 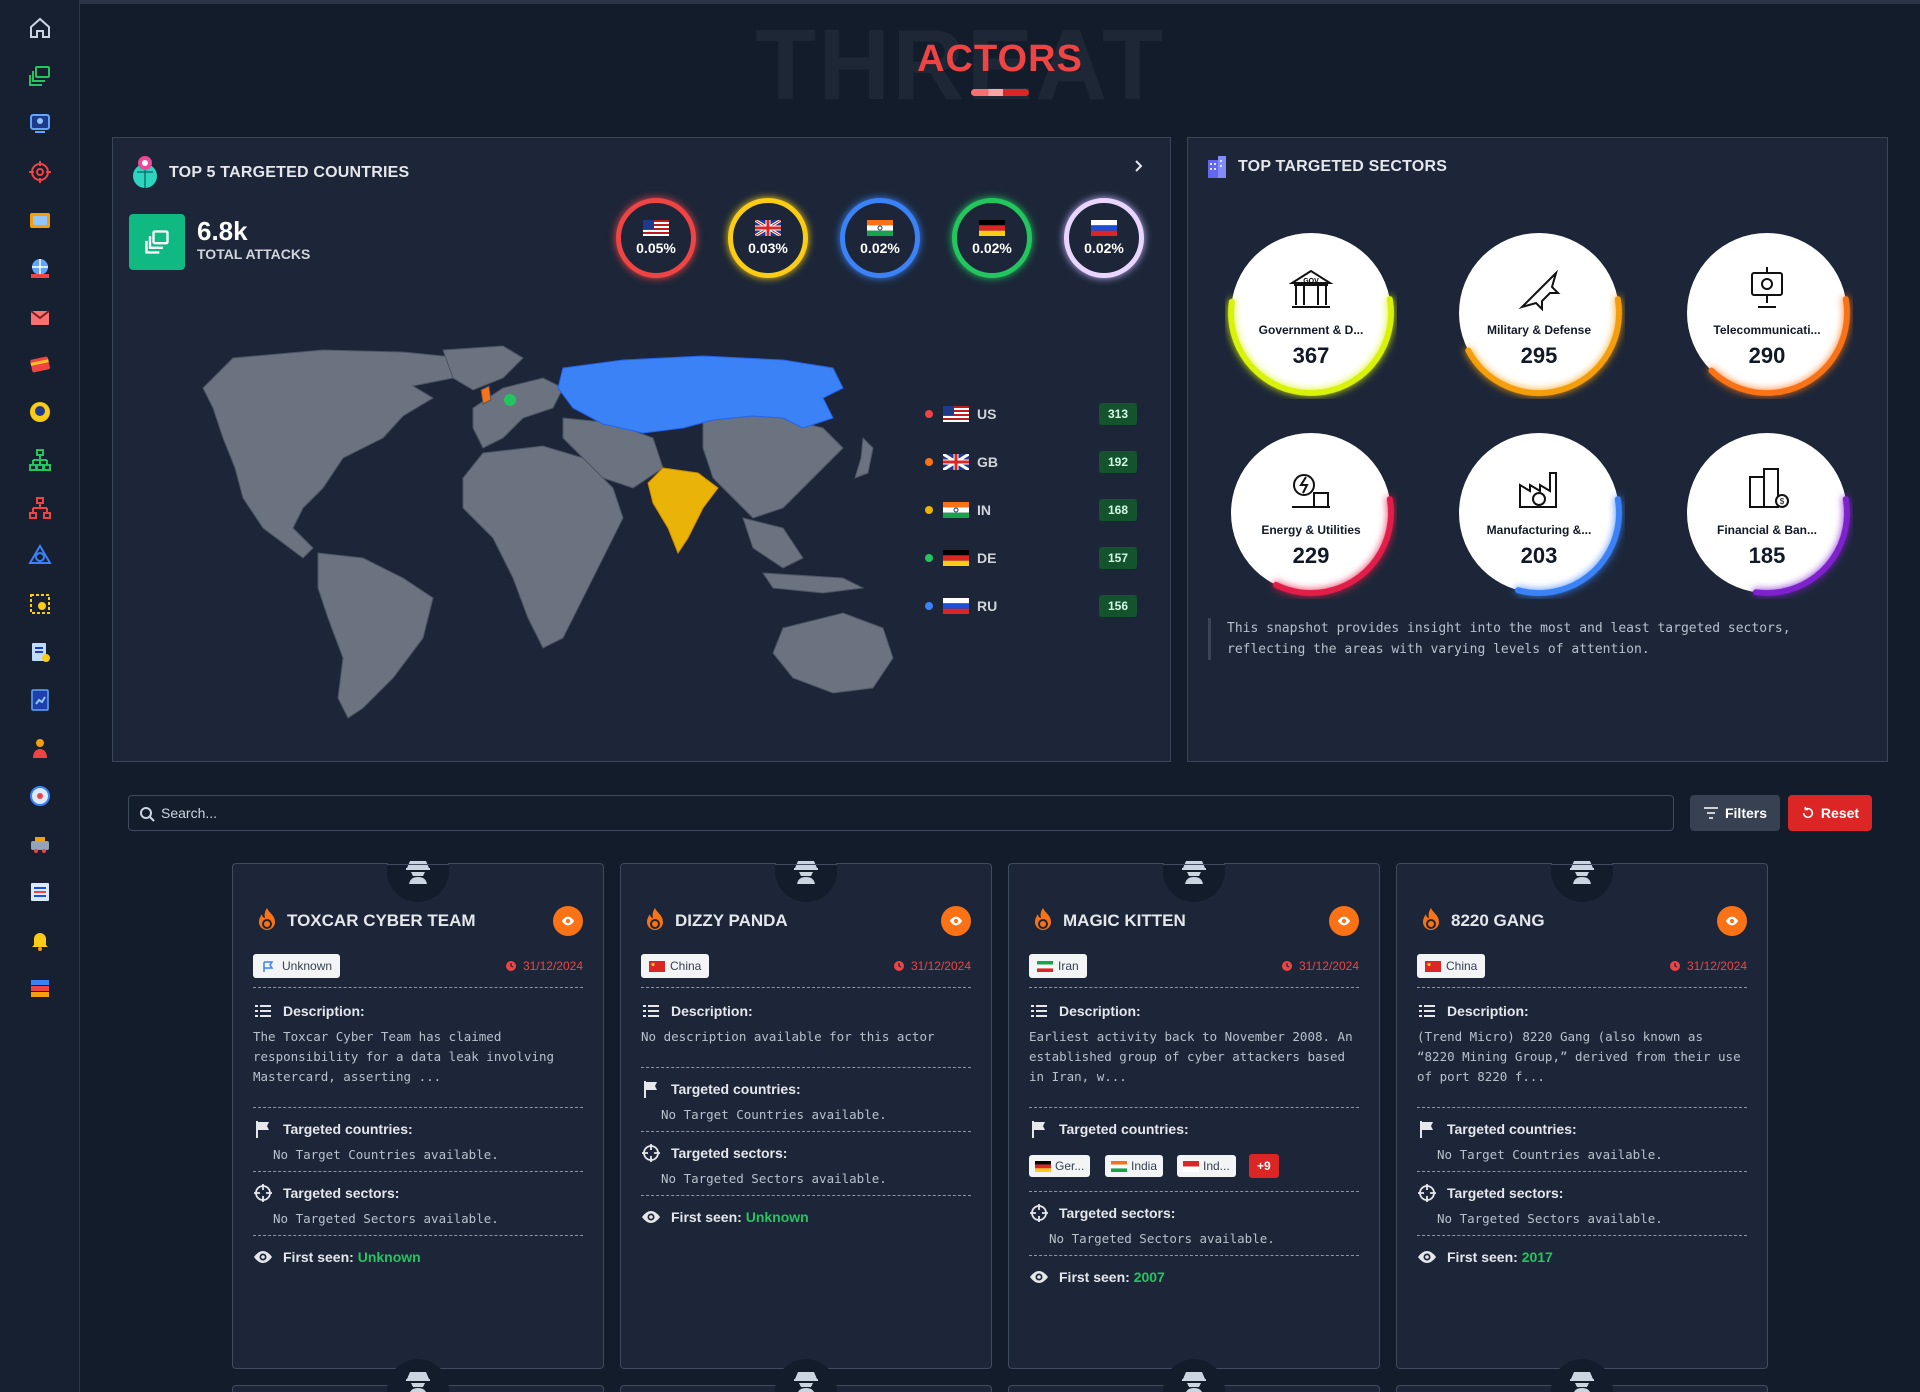 I want to click on first-seen-row: First seen: 2017, so click(x=1485, y=1257).